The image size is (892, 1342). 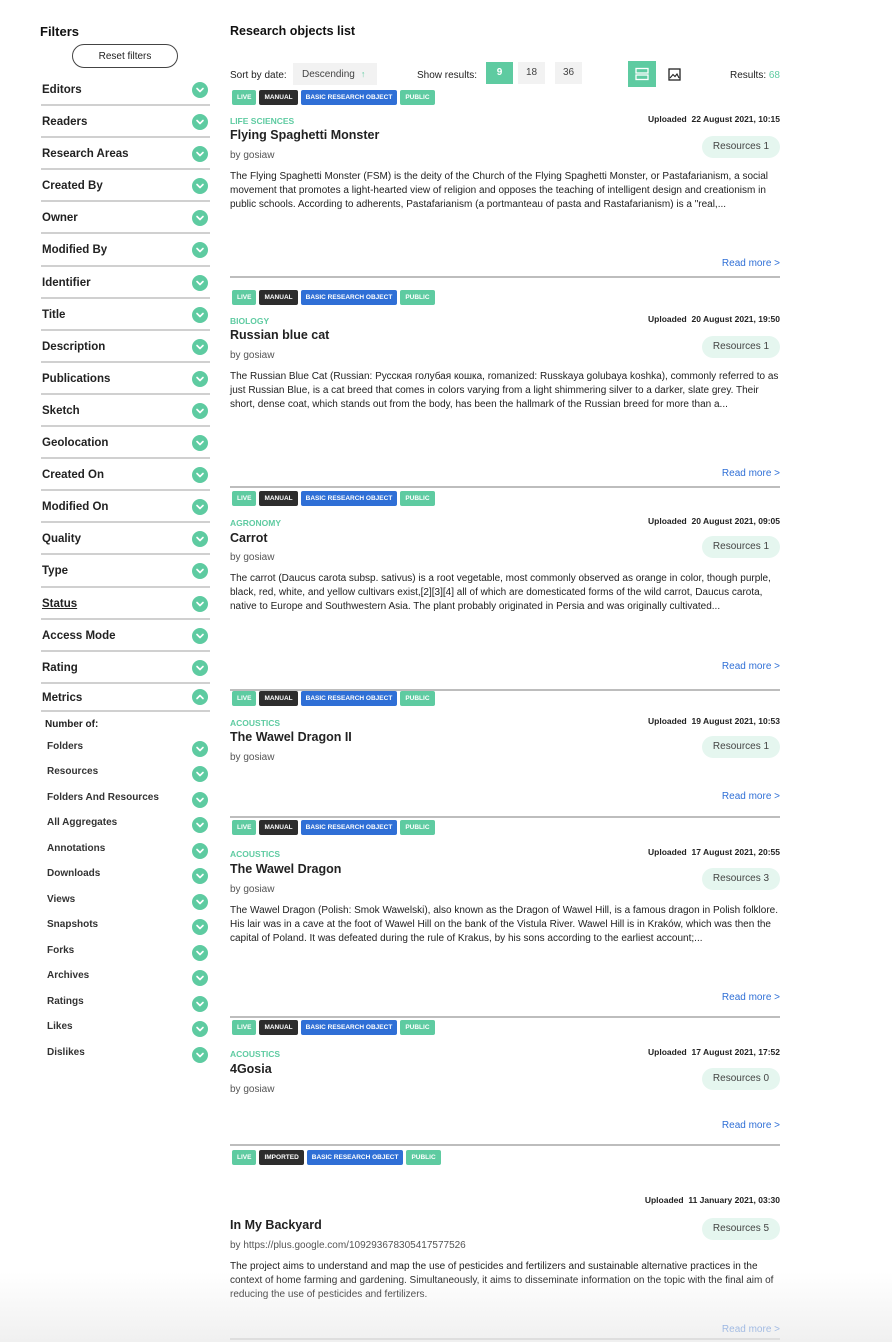 I want to click on metric-filter-folders: Folders, so click(x=128, y=748).